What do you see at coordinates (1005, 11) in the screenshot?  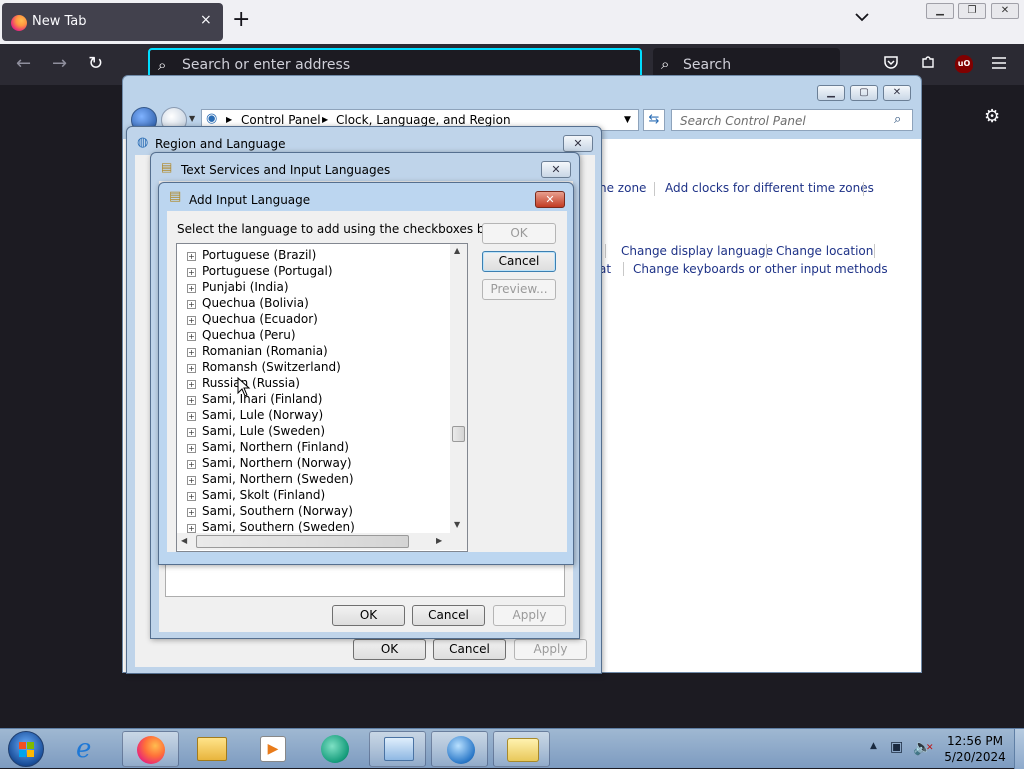 I see `vm-close-button: ✕` at bounding box center [1005, 11].